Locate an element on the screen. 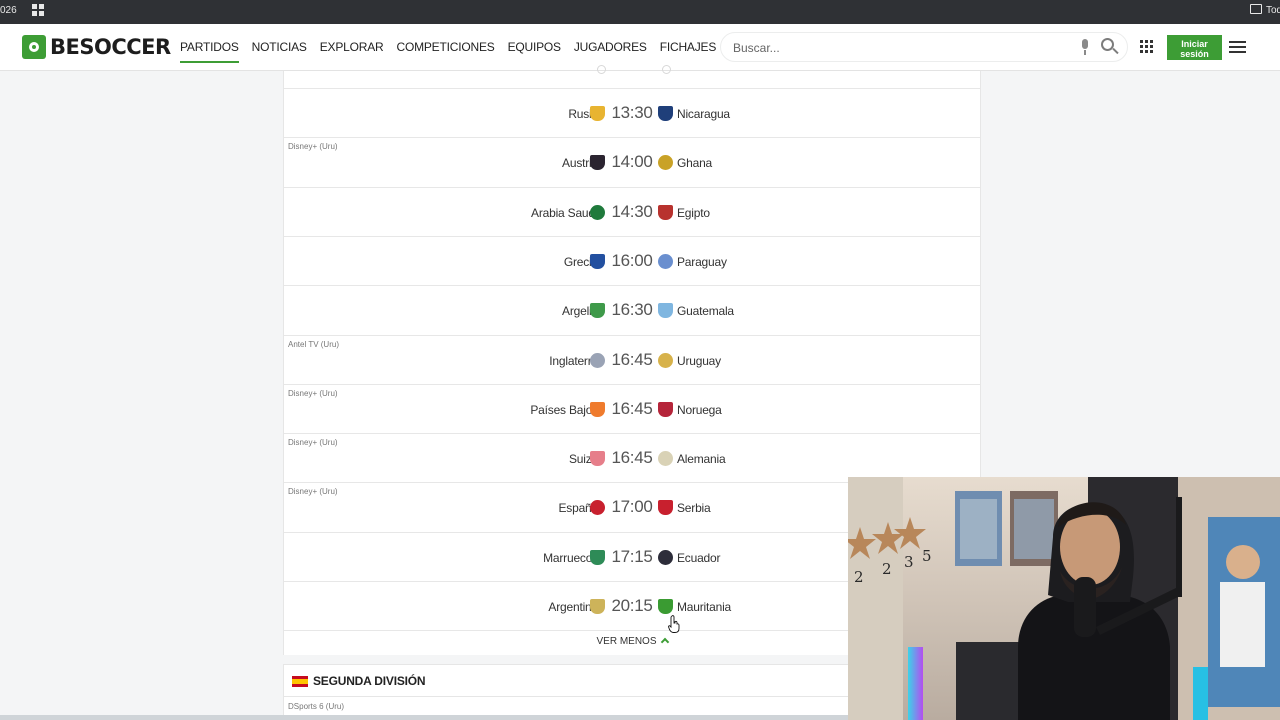 The width and height of the screenshot is (1280, 720). nav-item: EXPLORAR is located at coordinates (352, 47).